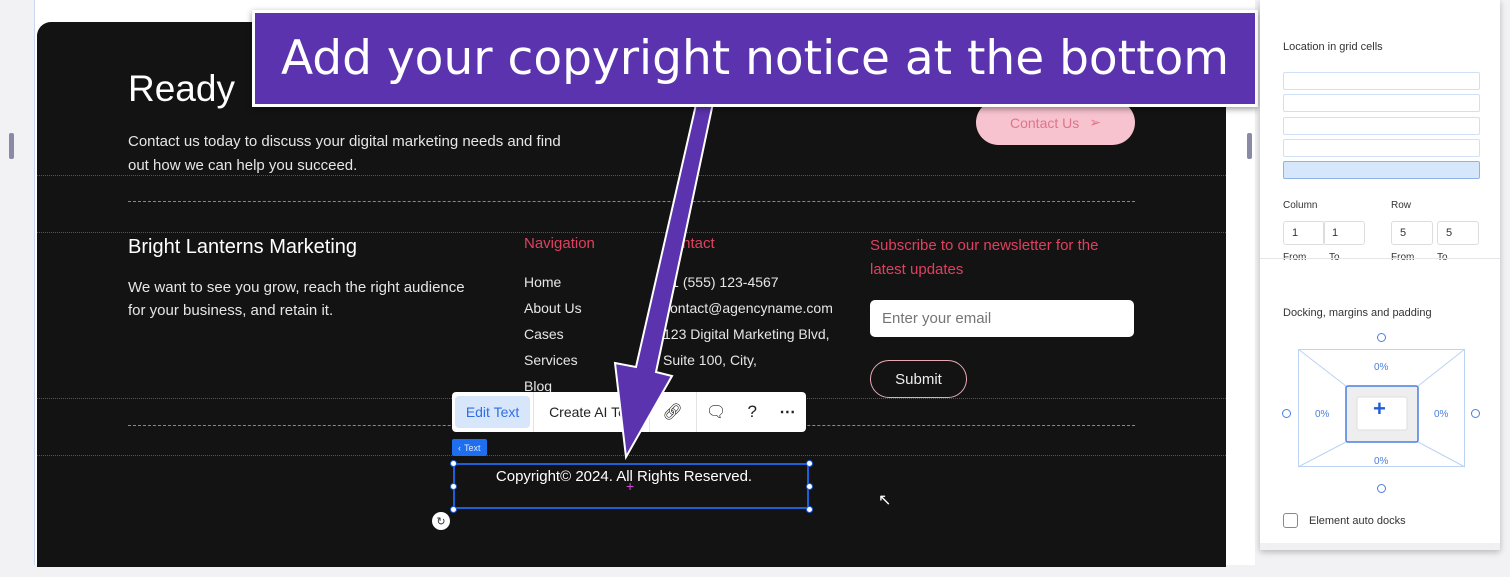 The width and height of the screenshot is (1510, 577). What do you see at coordinates (1357, 313) in the screenshot?
I see `docking-label: Docking, margins and padding` at bounding box center [1357, 313].